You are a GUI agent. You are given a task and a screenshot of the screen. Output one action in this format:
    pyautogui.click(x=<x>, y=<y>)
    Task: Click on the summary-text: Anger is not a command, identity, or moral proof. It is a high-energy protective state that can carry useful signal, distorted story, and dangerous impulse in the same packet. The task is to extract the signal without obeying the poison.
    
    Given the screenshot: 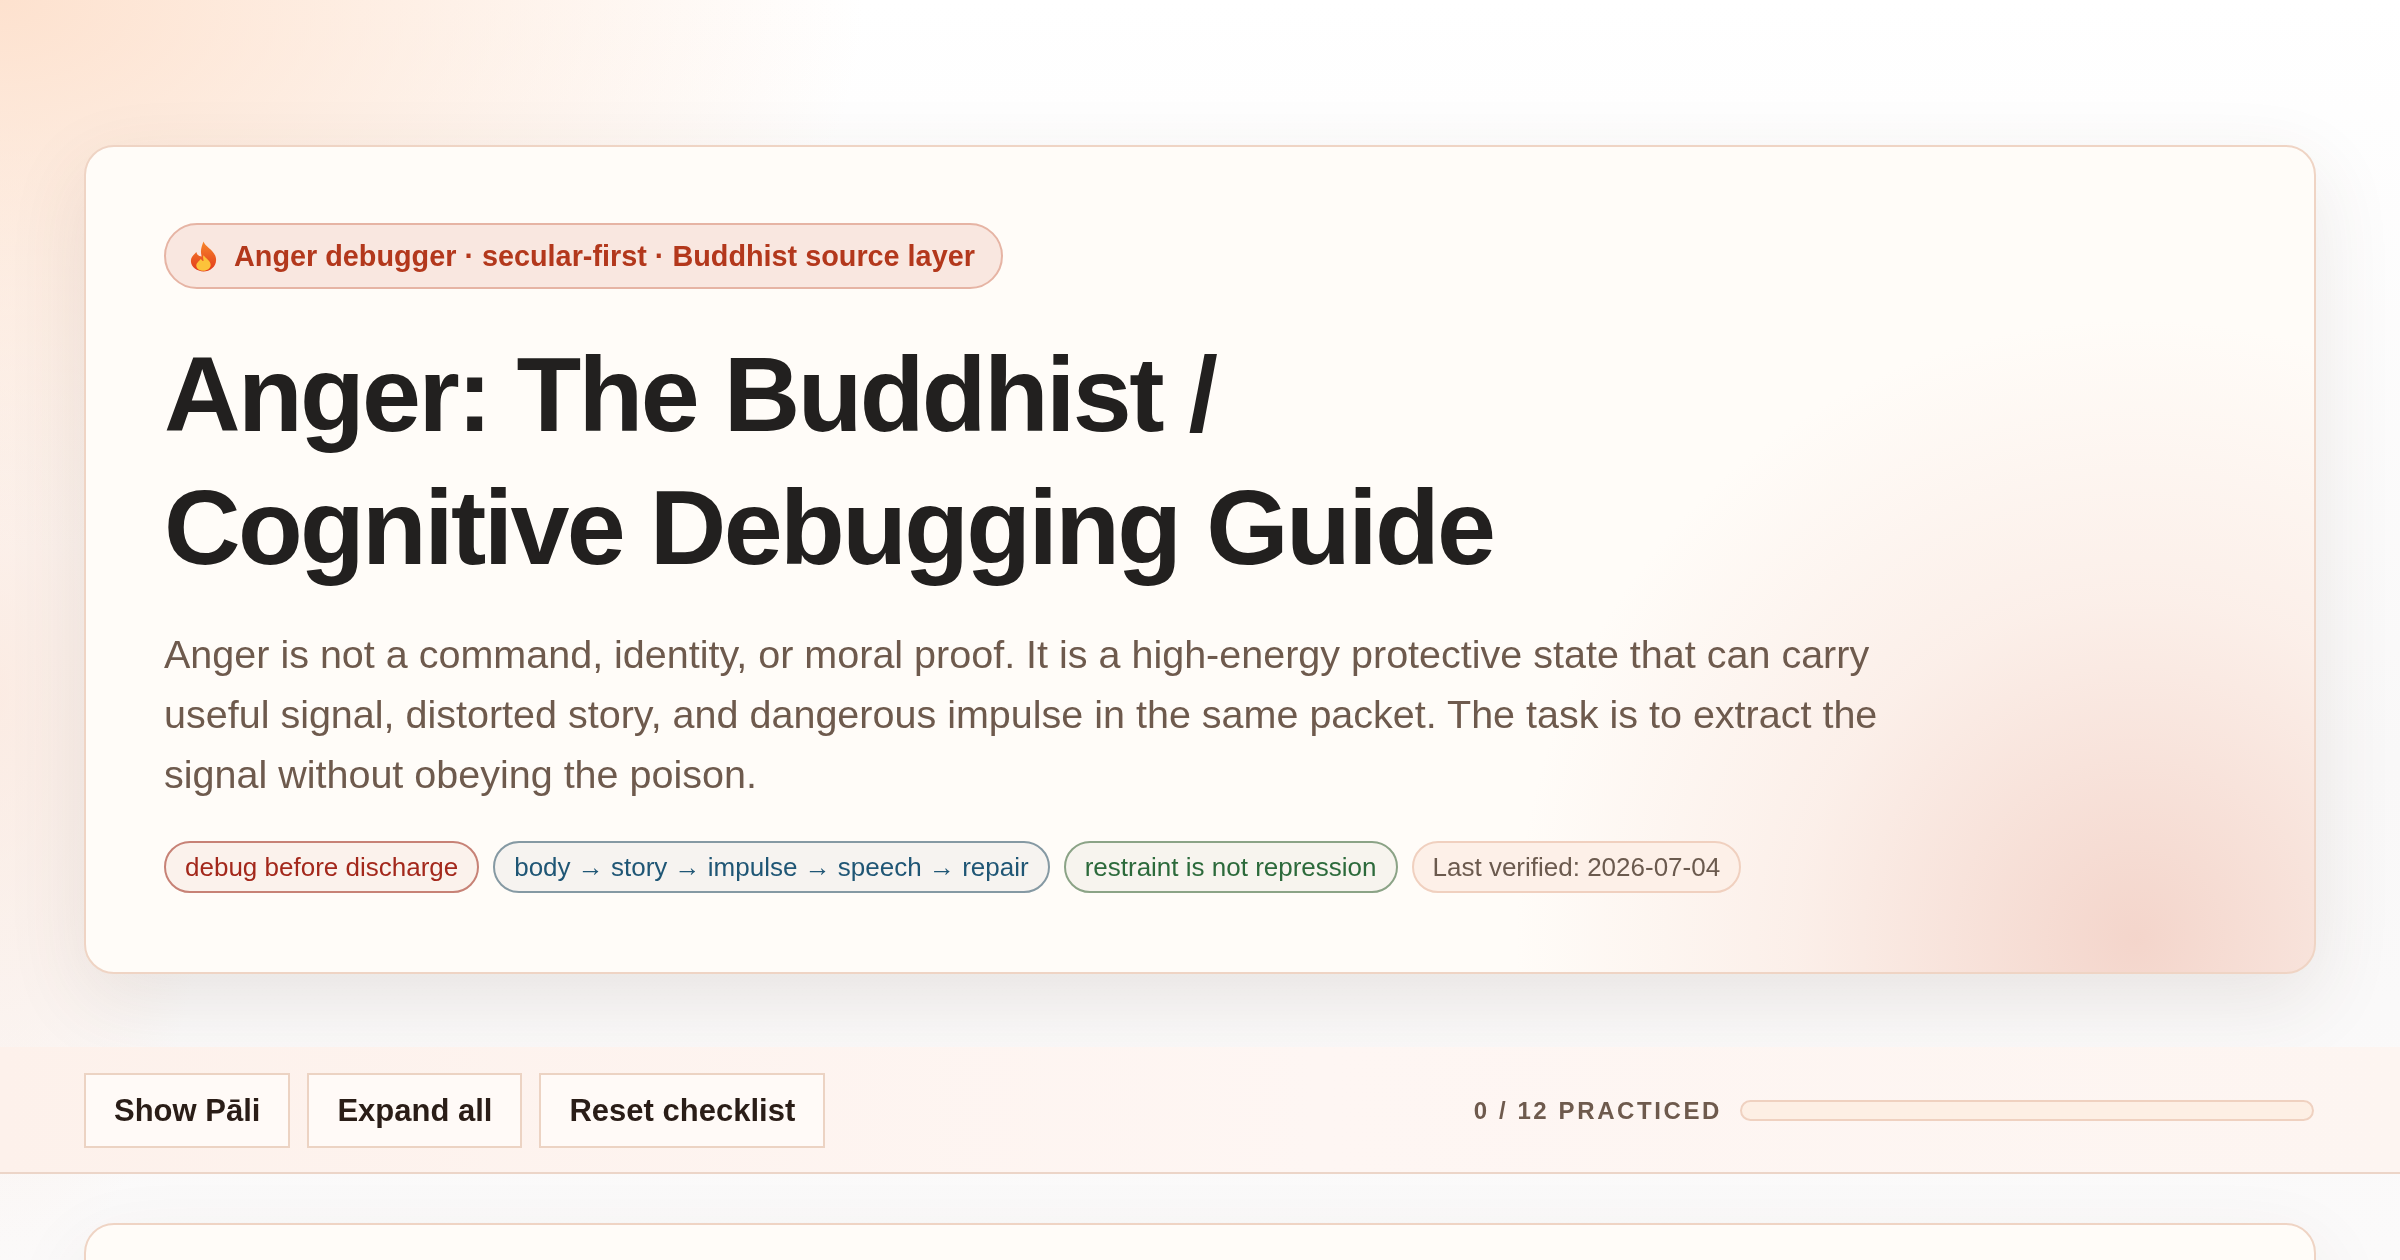 What is the action you would take?
    pyautogui.click(x=1021, y=714)
    